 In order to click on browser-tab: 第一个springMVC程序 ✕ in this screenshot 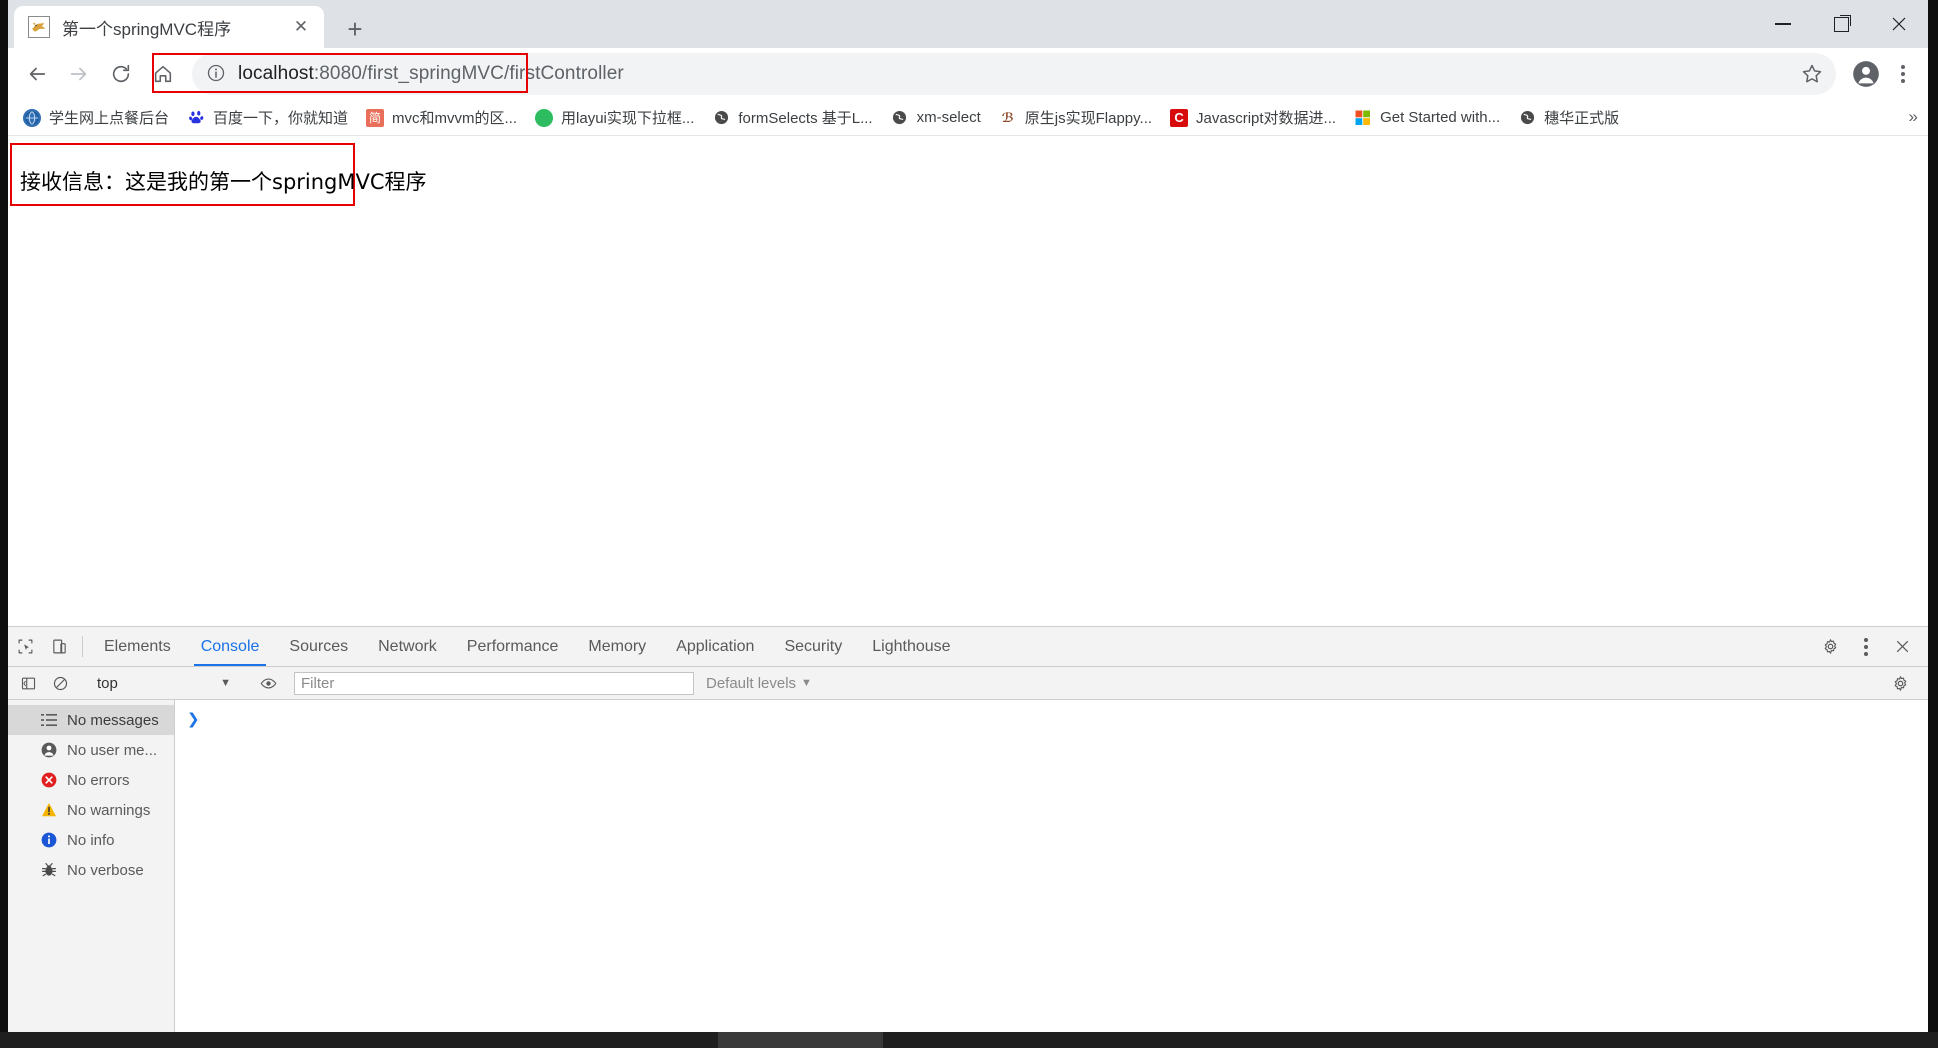, I will do `click(169, 27)`.